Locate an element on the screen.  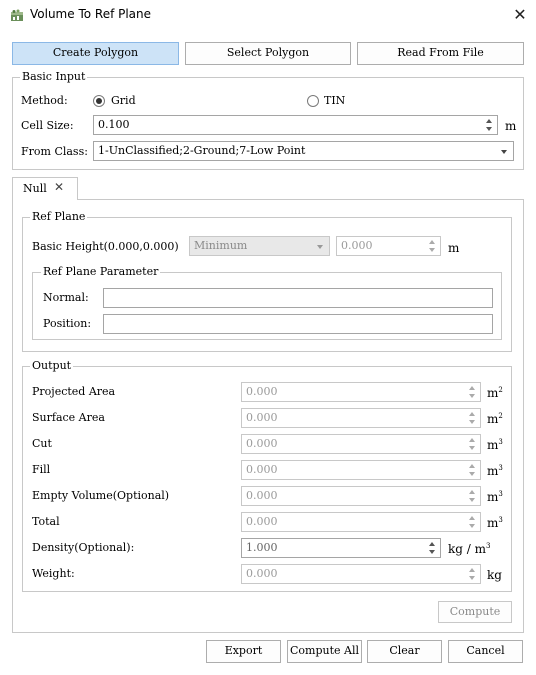
total-field: 0.000 is located at coordinates (361, 522).